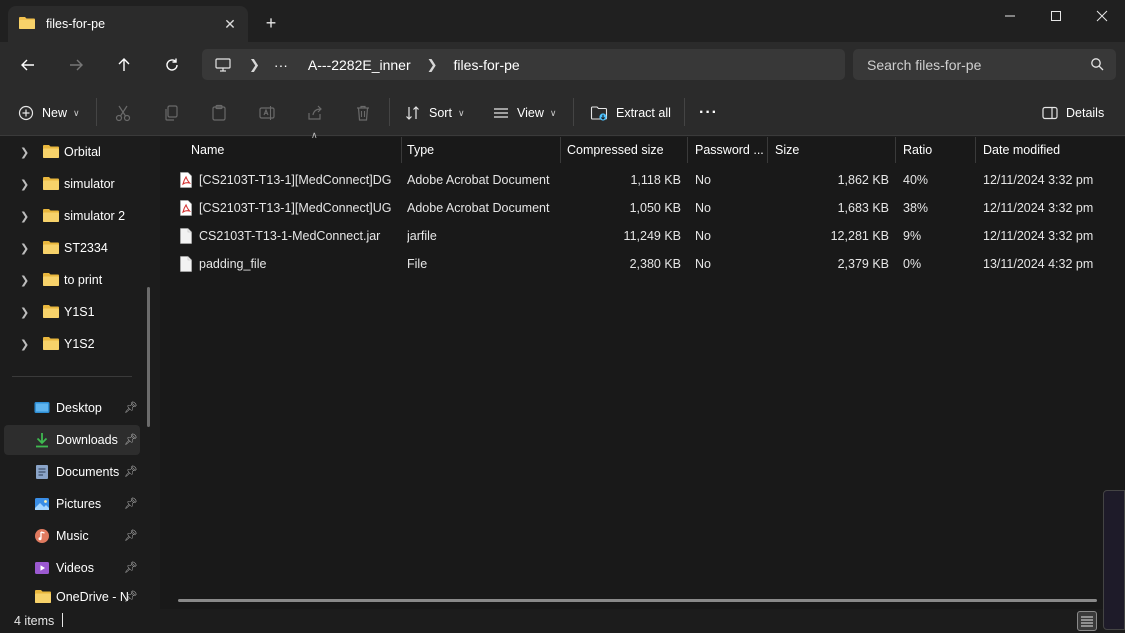 This screenshot has height=633, width=1125. I want to click on column-header-name: ∧ Name, so click(293, 146).